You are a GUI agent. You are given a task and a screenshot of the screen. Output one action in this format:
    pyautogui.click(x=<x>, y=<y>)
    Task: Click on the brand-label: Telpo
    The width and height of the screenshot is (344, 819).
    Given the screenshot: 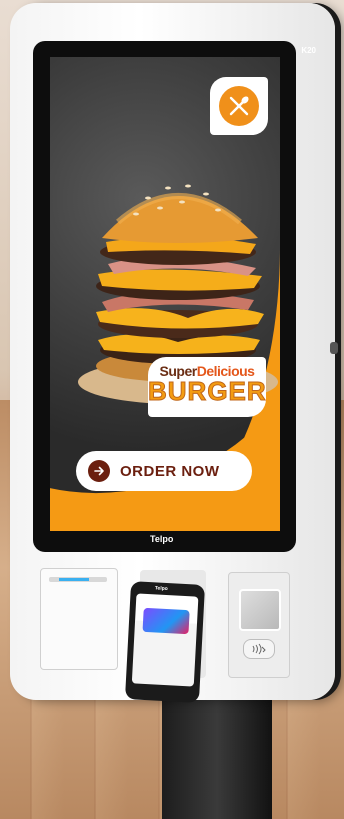 What is the action you would take?
    pyautogui.click(x=162, y=539)
    